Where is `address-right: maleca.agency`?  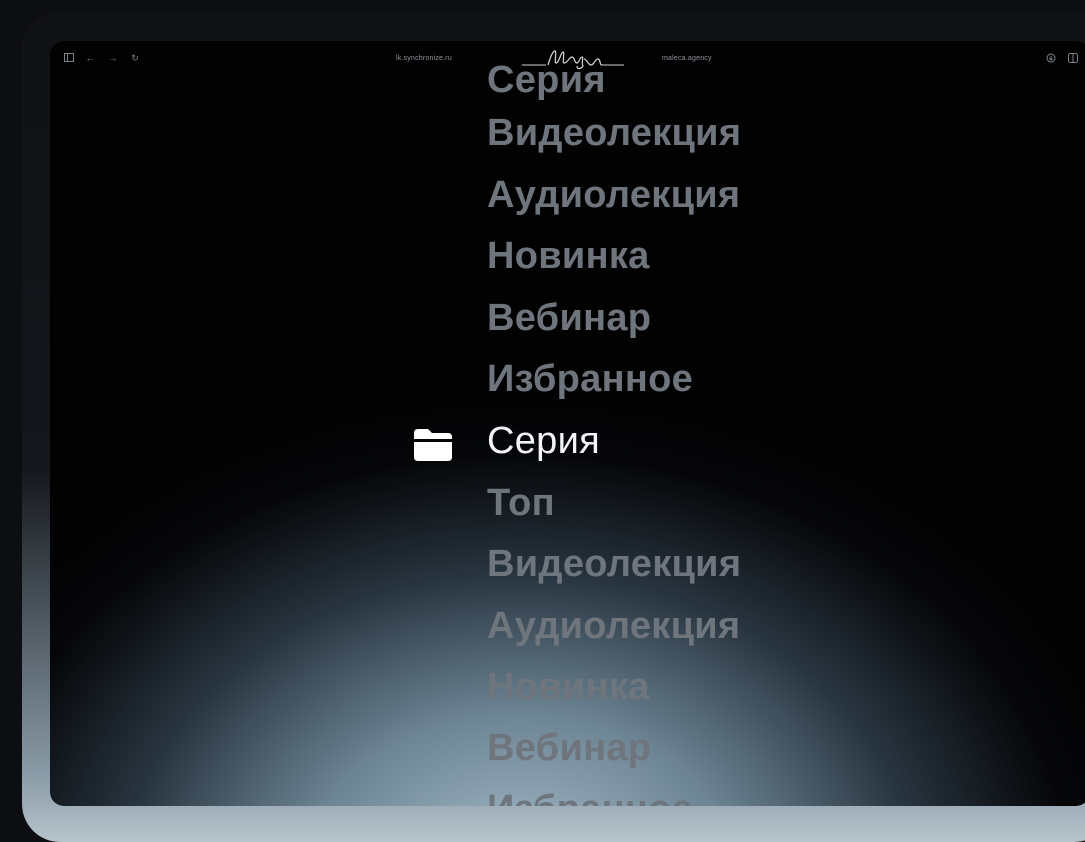
address-right: maleca.agency is located at coordinates (687, 58).